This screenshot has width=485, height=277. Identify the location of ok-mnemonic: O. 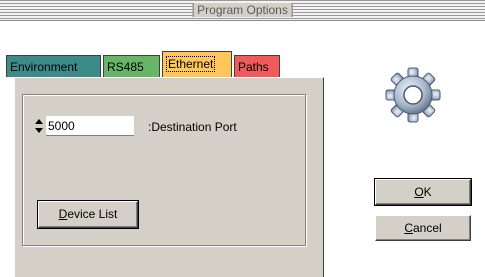
(419, 192).